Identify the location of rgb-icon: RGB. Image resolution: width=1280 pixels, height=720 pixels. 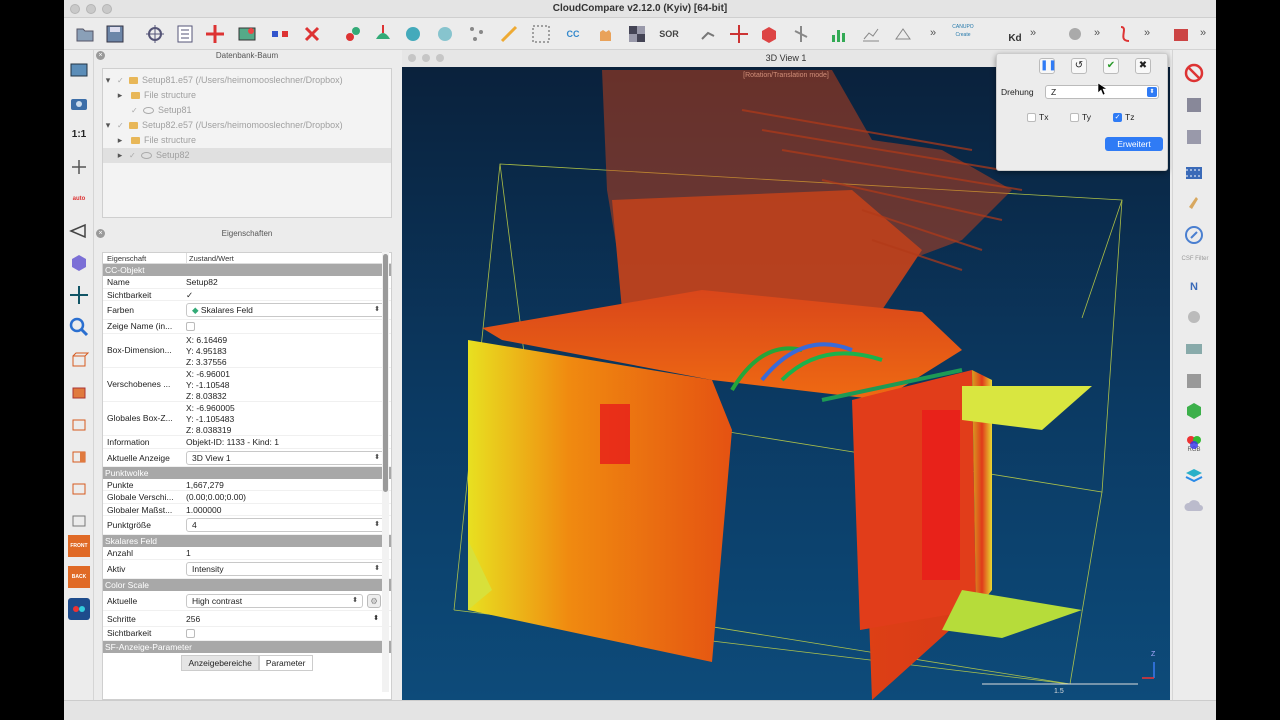
(1194, 443).